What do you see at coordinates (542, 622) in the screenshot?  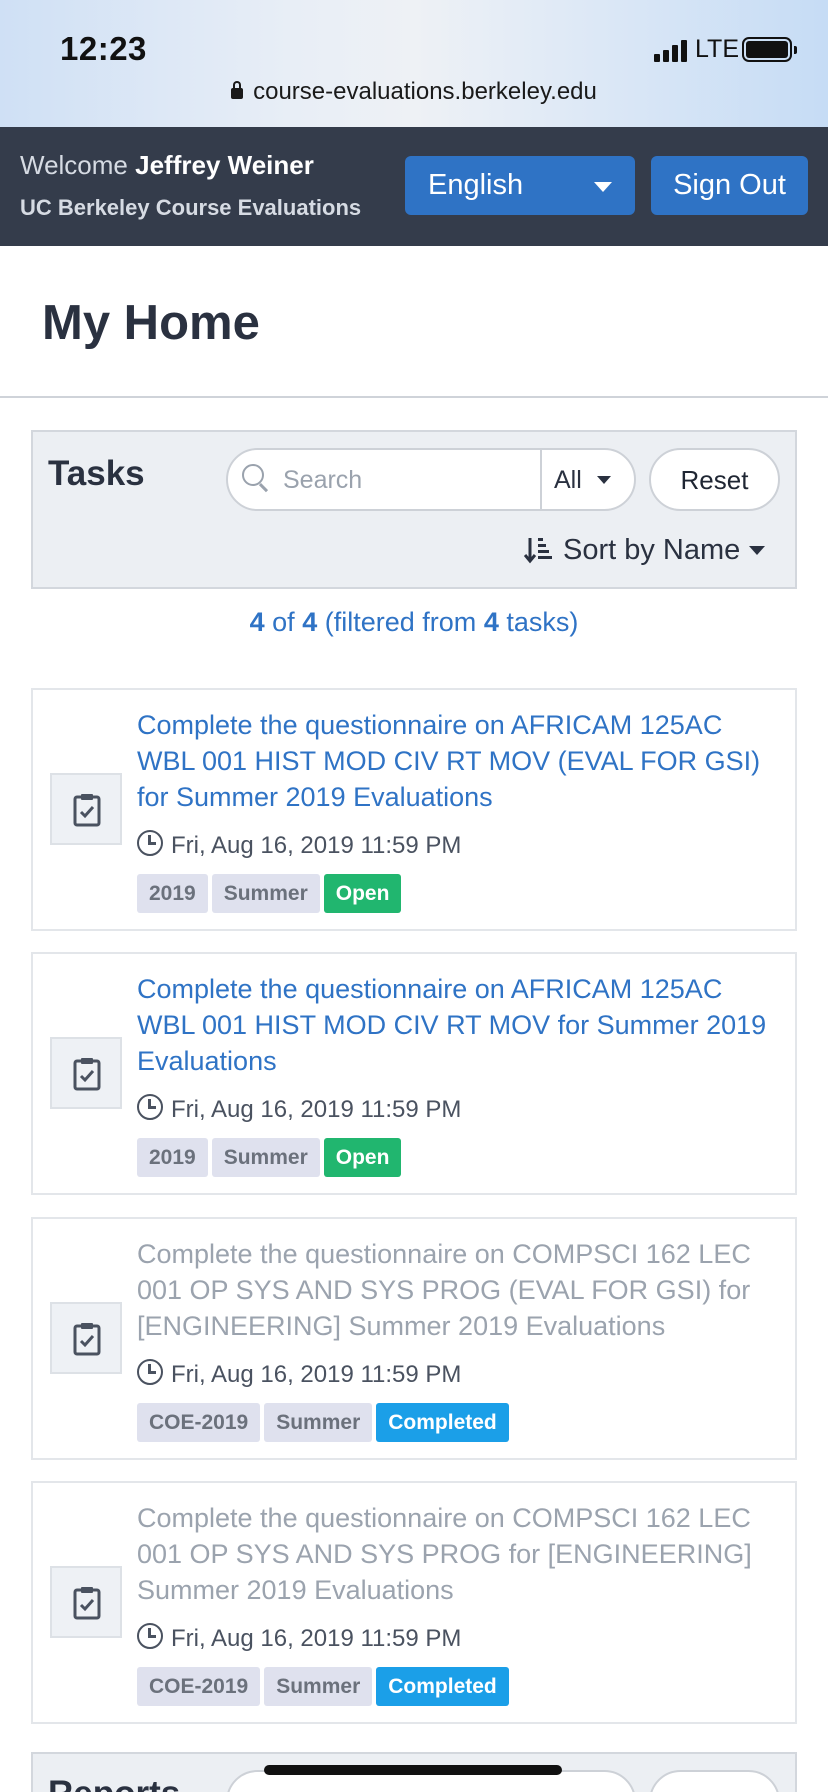 I see `count-filtered-suffix: tasks)` at bounding box center [542, 622].